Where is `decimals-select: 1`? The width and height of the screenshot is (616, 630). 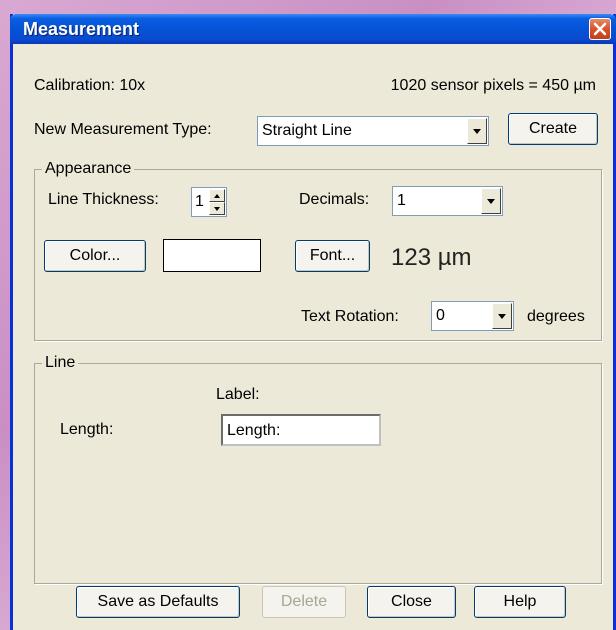 decimals-select: 1 is located at coordinates (447, 201).